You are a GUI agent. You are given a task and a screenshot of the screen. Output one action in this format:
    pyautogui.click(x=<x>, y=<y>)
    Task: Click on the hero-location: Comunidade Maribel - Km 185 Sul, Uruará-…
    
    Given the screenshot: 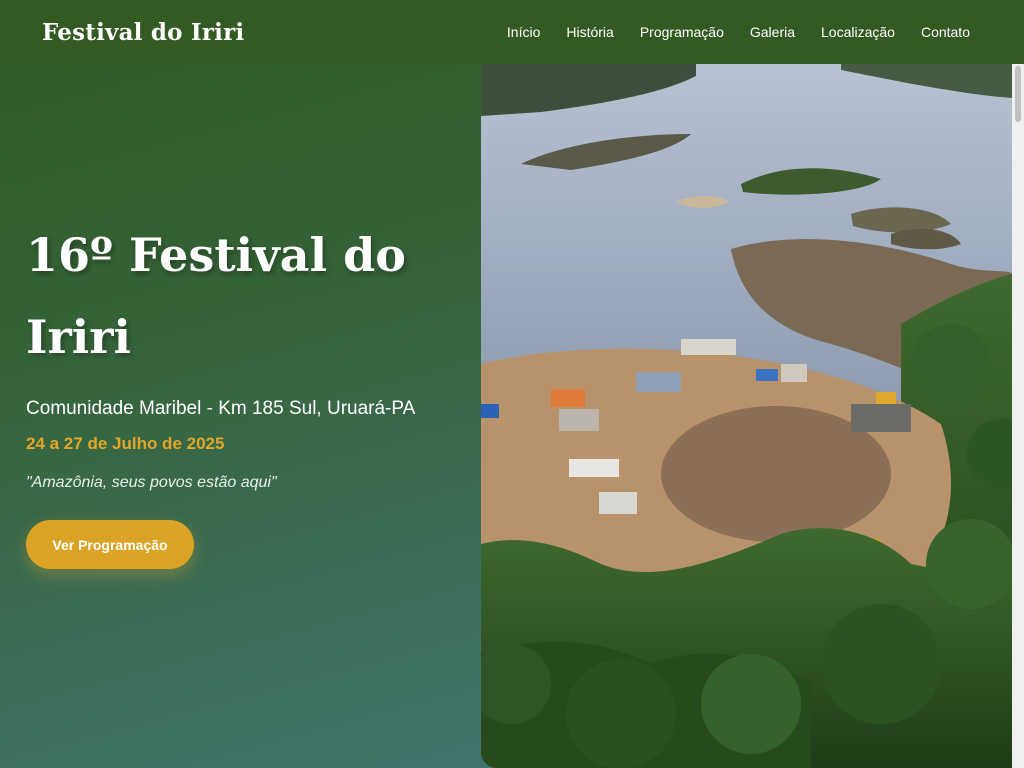 What is the action you would take?
    pyautogui.click(x=221, y=408)
    